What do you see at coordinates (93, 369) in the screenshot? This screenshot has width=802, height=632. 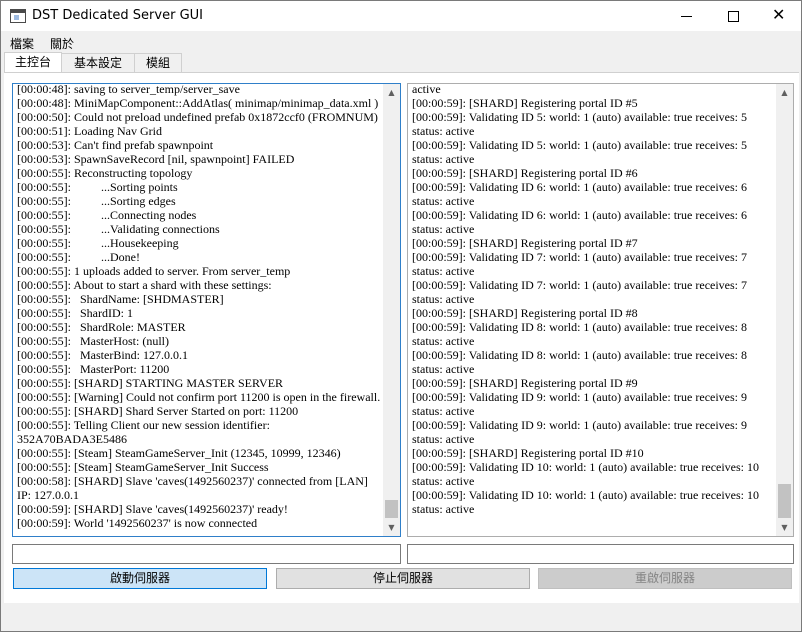 I see `log-line: [00:00:55]: MasterPort: 11200` at bounding box center [93, 369].